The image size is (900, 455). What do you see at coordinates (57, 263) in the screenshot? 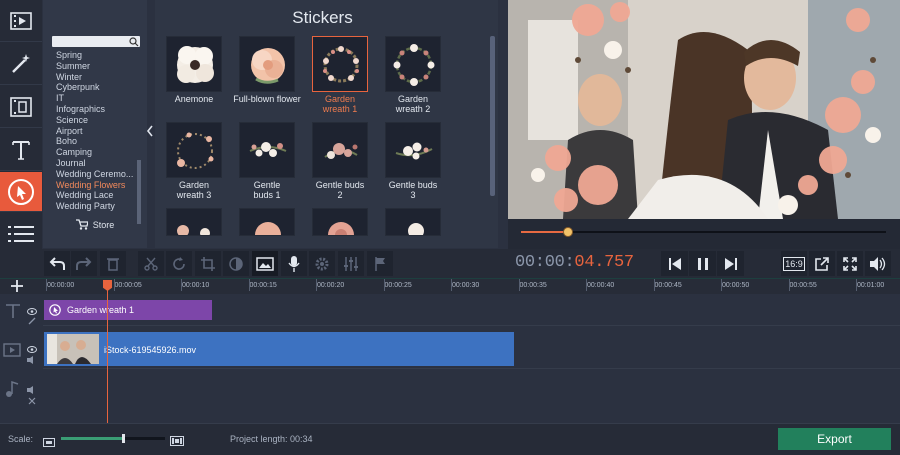
I see `undo-button` at bounding box center [57, 263].